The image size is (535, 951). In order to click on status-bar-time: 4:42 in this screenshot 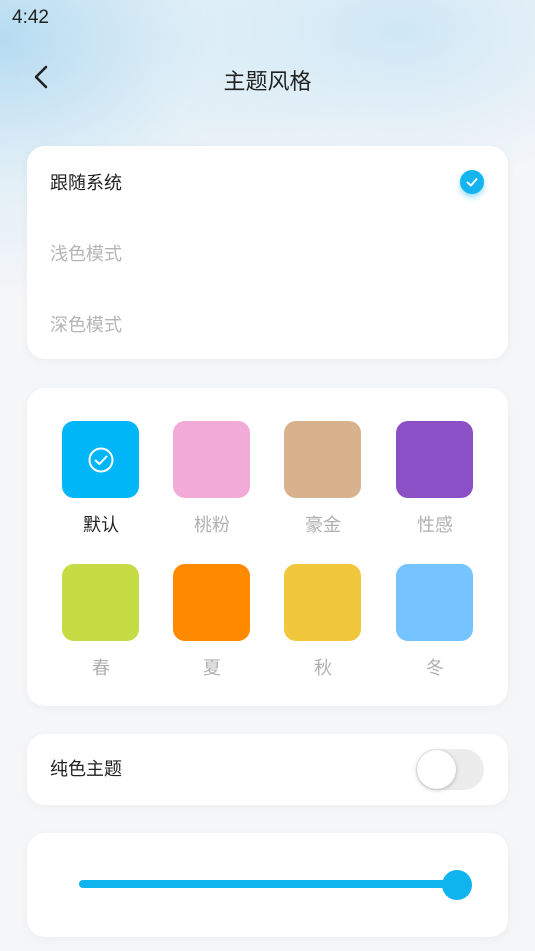, I will do `click(30, 17)`.